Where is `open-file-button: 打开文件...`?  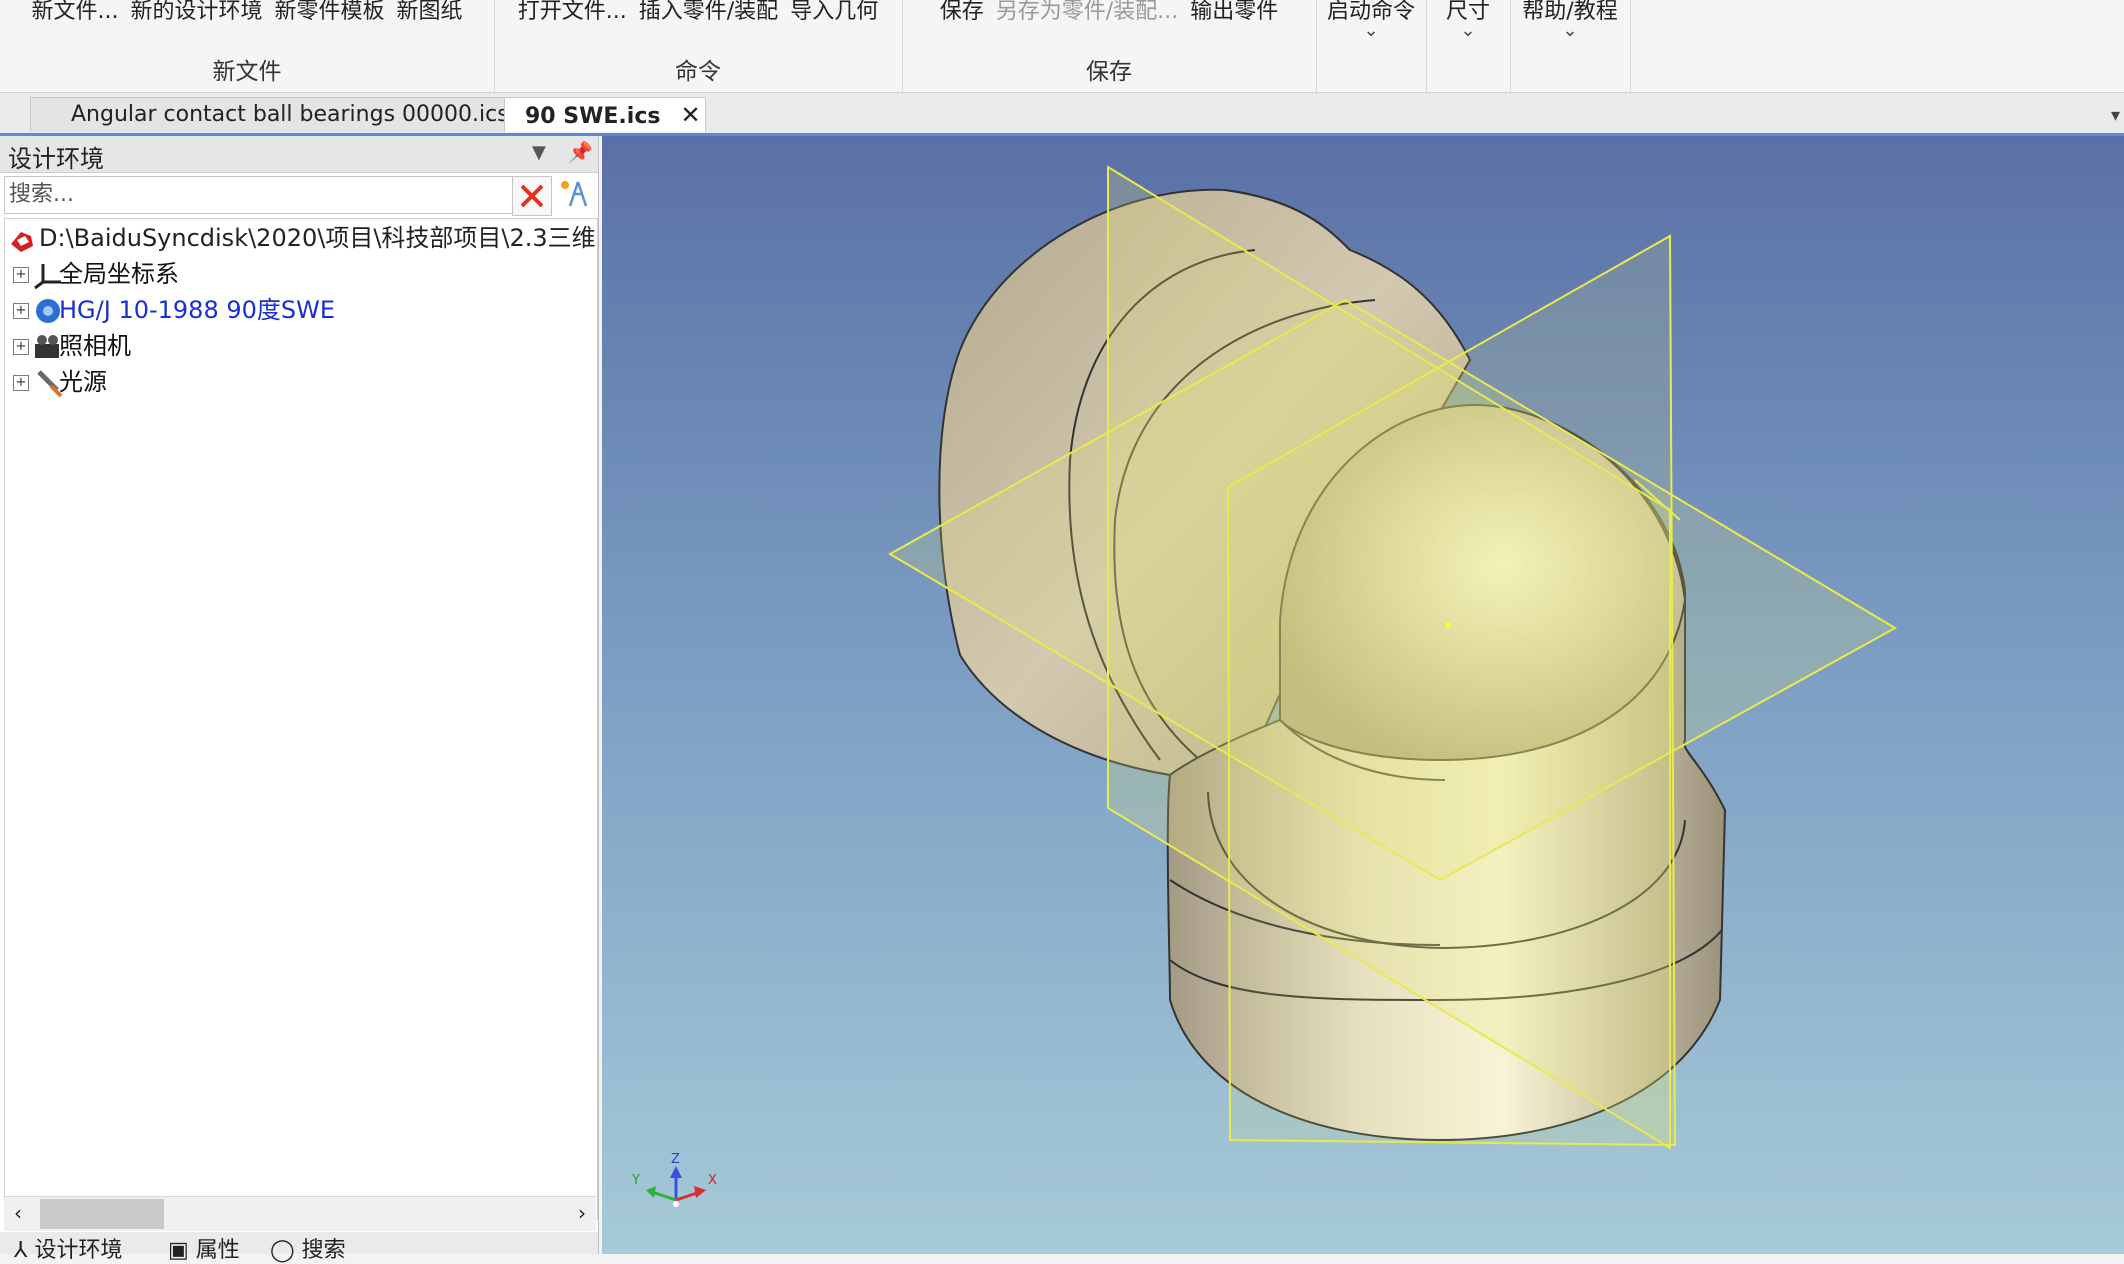
open-file-button: 打开文件... is located at coordinates (572, 12).